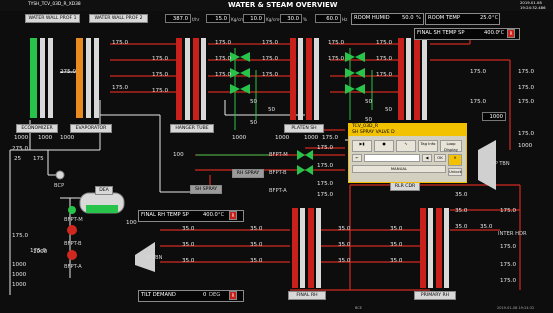 The width and height of the screenshot is (553, 313). Describe the element at coordinates (38, 159) in the screenshot. I see `value: 175` at that location.